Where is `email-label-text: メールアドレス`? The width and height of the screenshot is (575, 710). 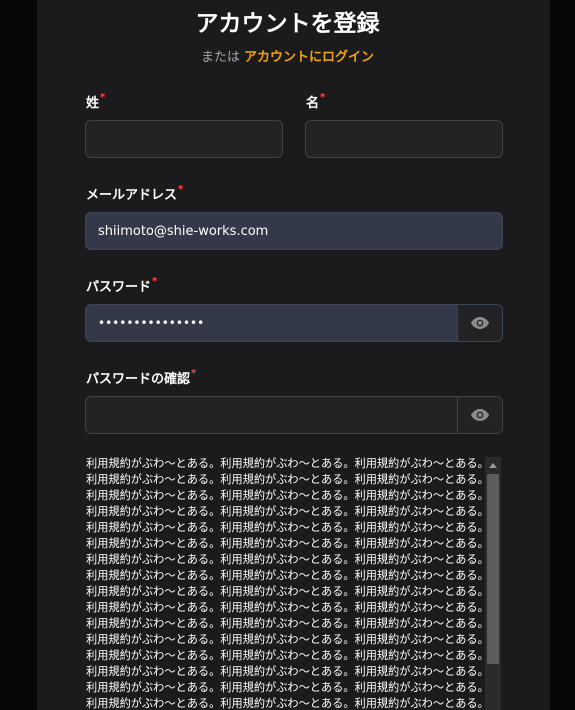
email-label-text: メールアドレス is located at coordinates (132, 195).